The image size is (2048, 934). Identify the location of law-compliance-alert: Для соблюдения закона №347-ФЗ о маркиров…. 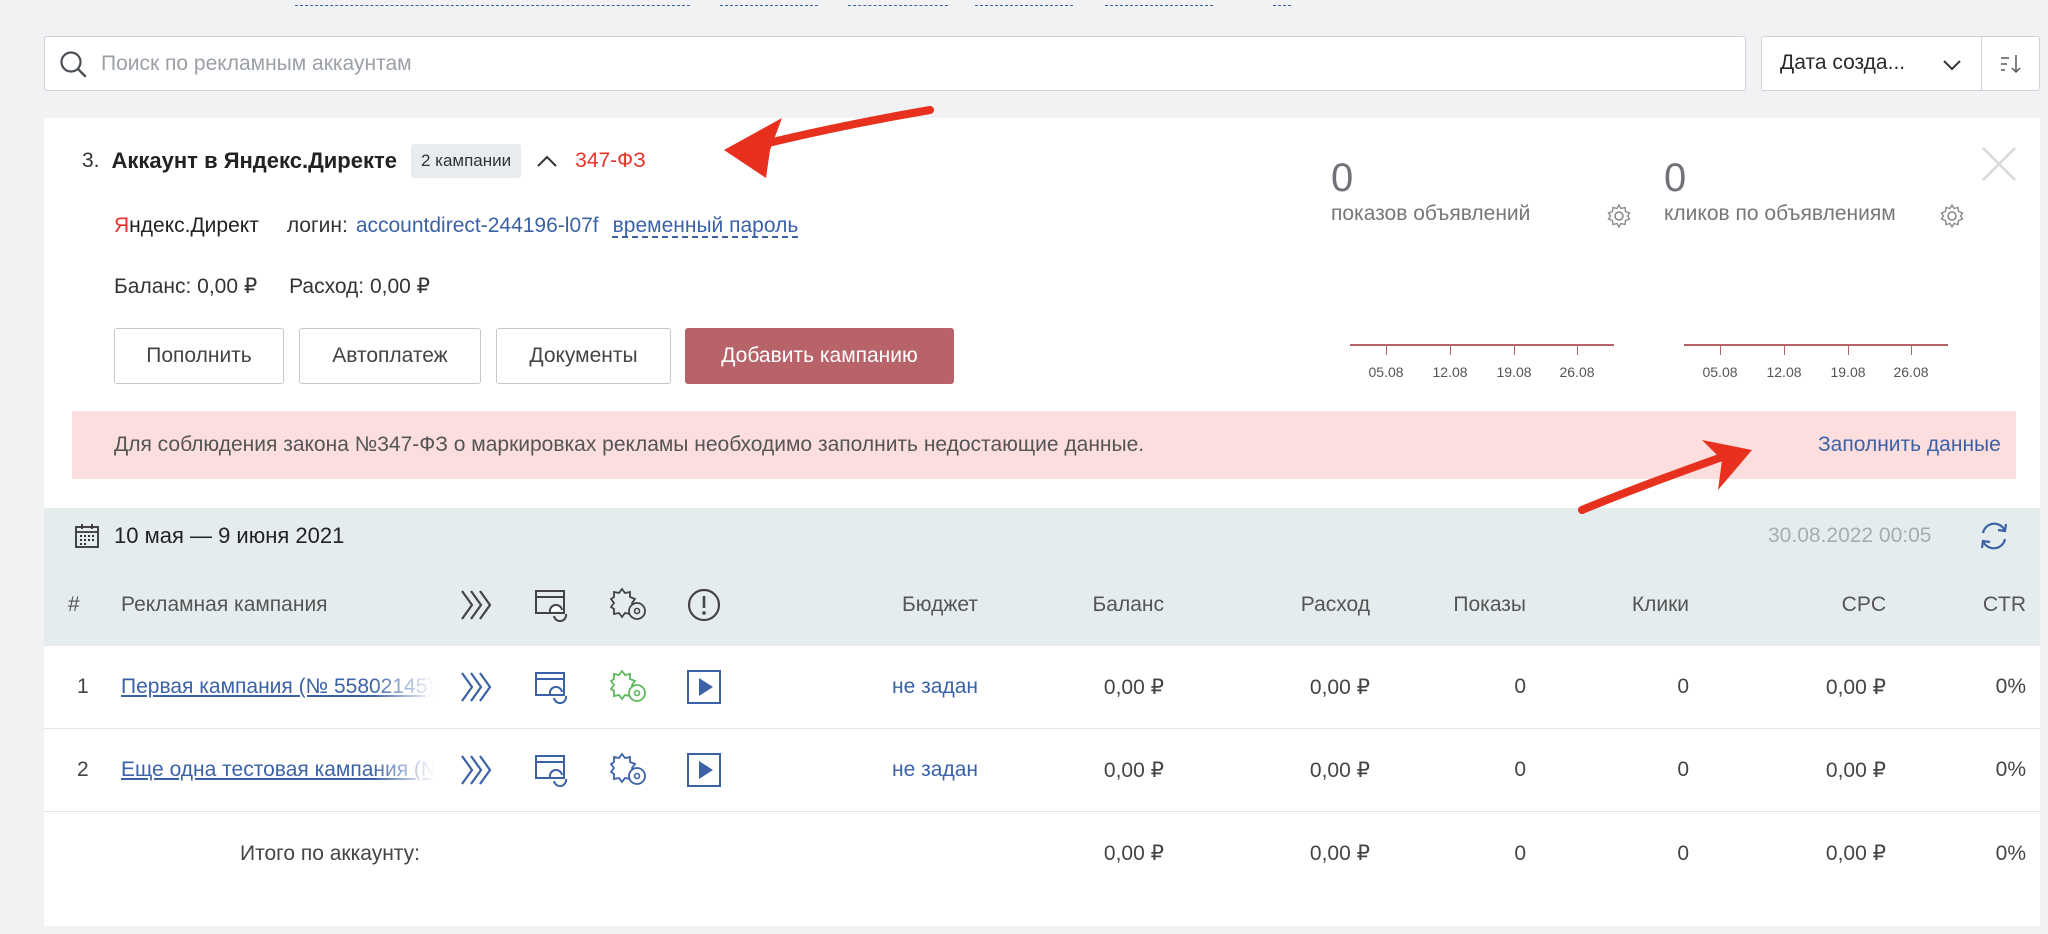
(1044, 445).